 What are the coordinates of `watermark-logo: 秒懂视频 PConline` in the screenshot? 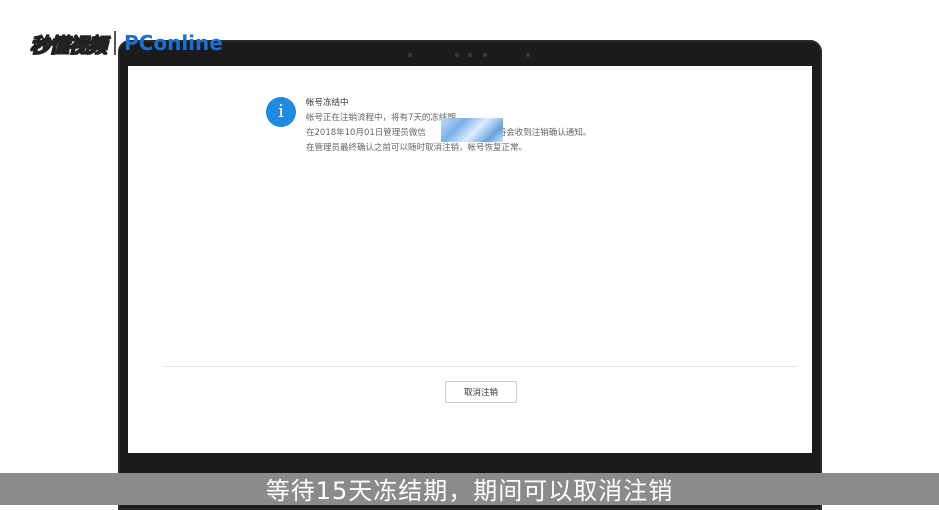 It's located at (126, 43).